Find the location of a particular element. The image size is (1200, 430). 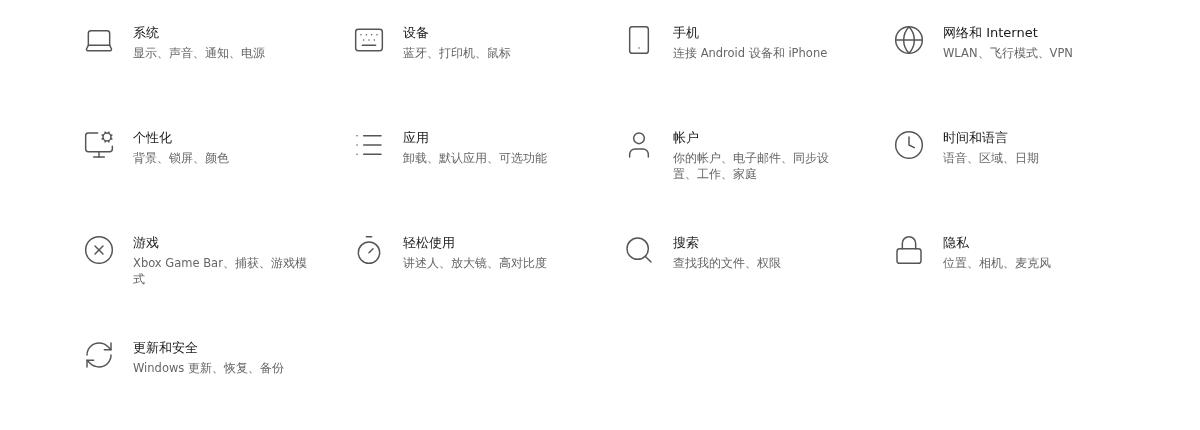

tile-title: 搜索 is located at coordinates (762, 243).